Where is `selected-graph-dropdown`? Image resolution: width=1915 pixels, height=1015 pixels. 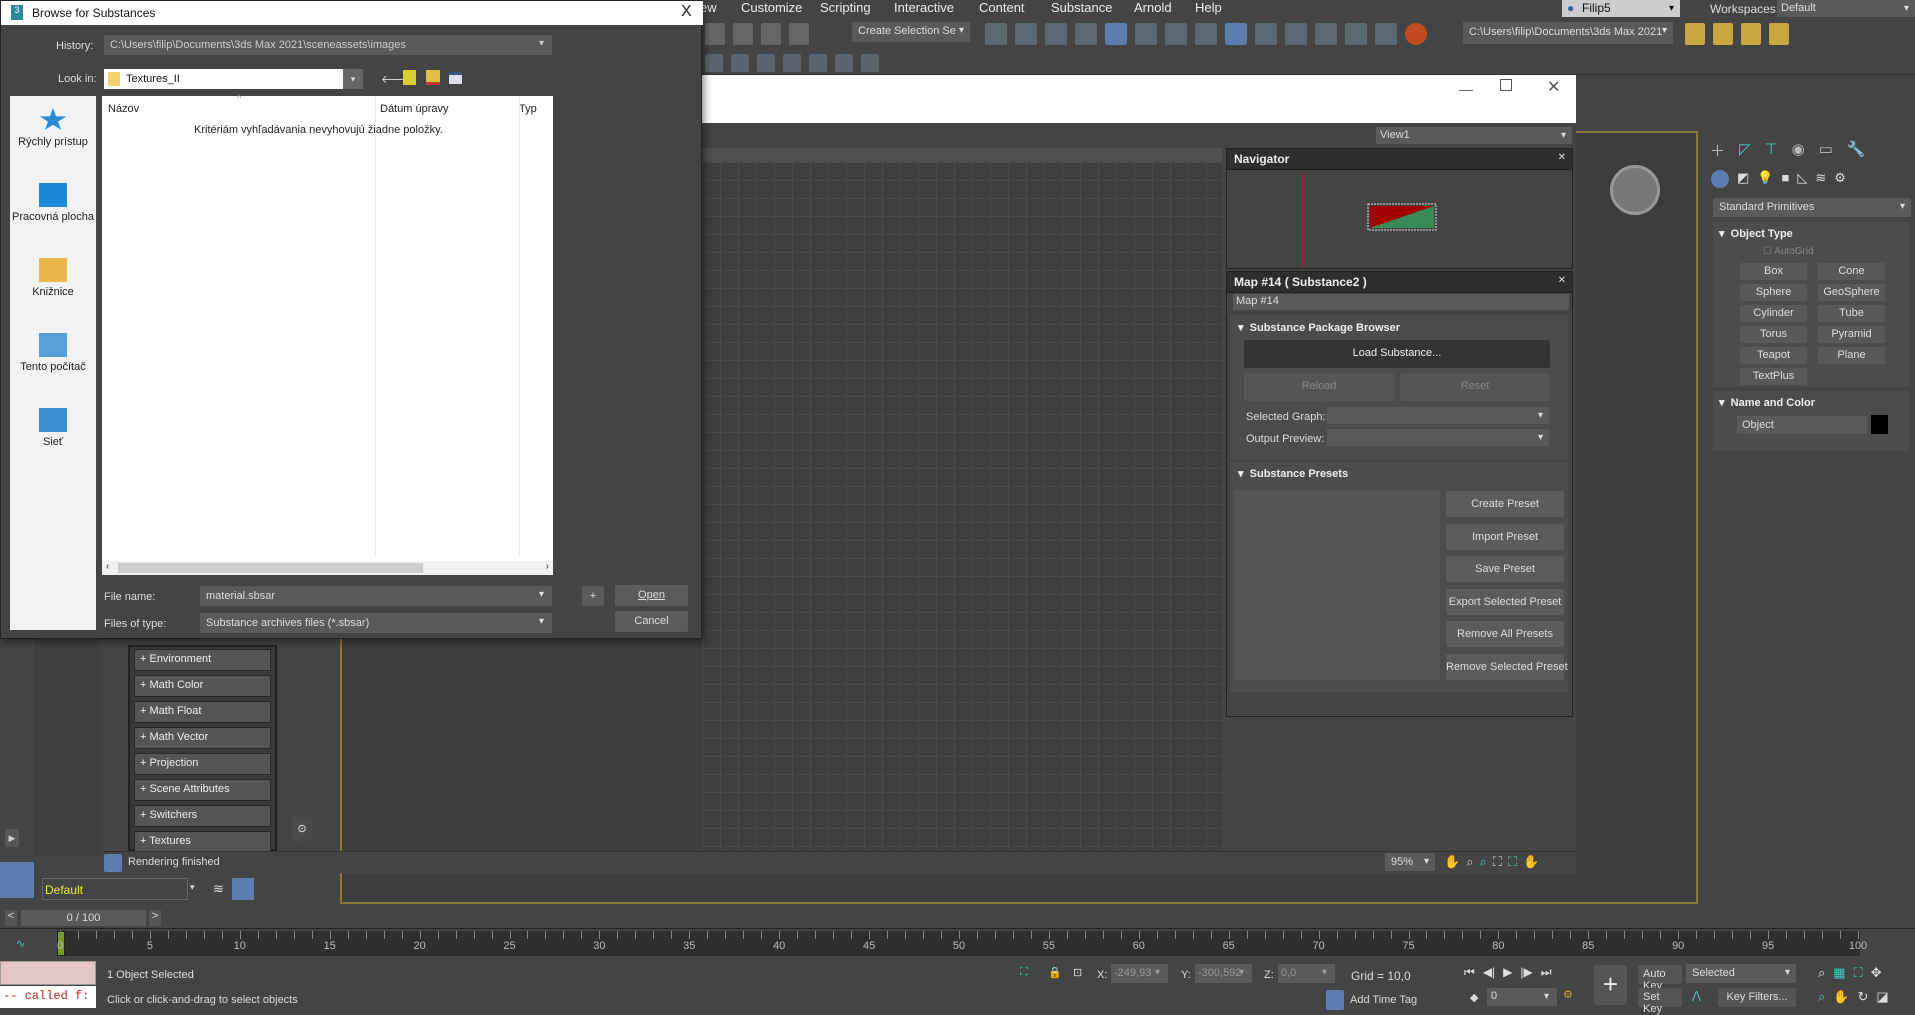 selected-graph-dropdown is located at coordinates (1438, 415).